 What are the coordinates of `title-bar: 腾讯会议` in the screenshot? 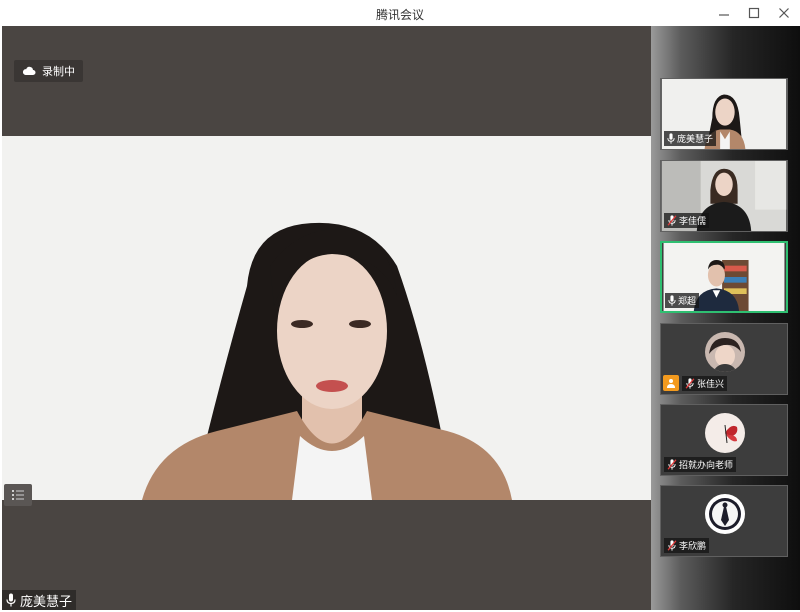 It's located at (400, 13).